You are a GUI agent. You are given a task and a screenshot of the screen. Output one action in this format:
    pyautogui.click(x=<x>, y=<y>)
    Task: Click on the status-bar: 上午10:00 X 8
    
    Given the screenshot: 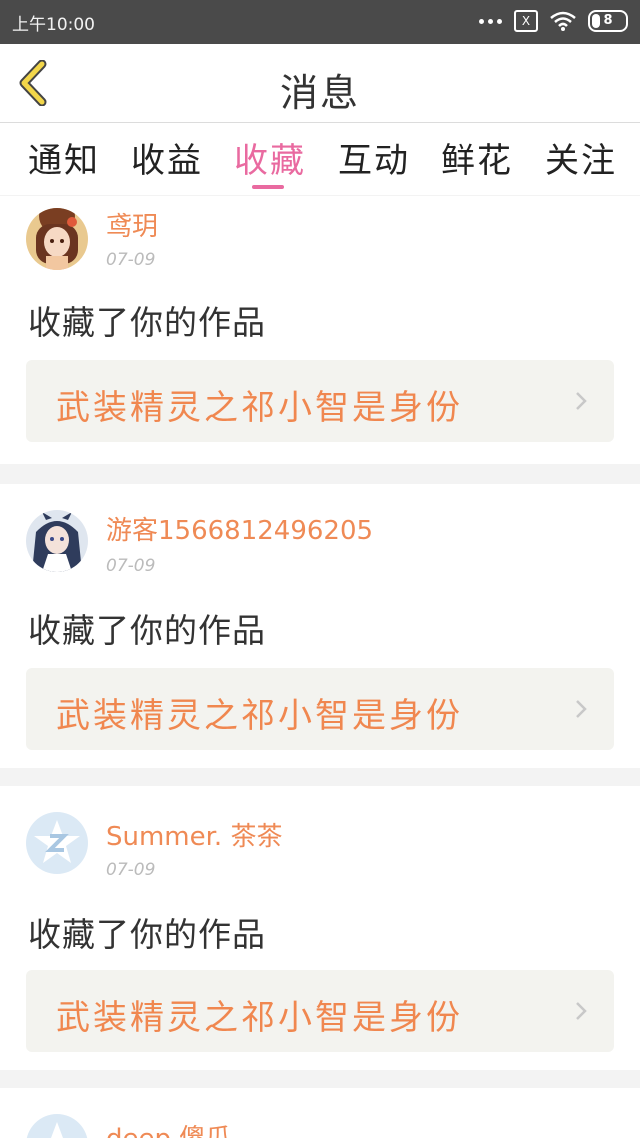 What is the action you would take?
    pyautogui.click(x=320, y=22)
    